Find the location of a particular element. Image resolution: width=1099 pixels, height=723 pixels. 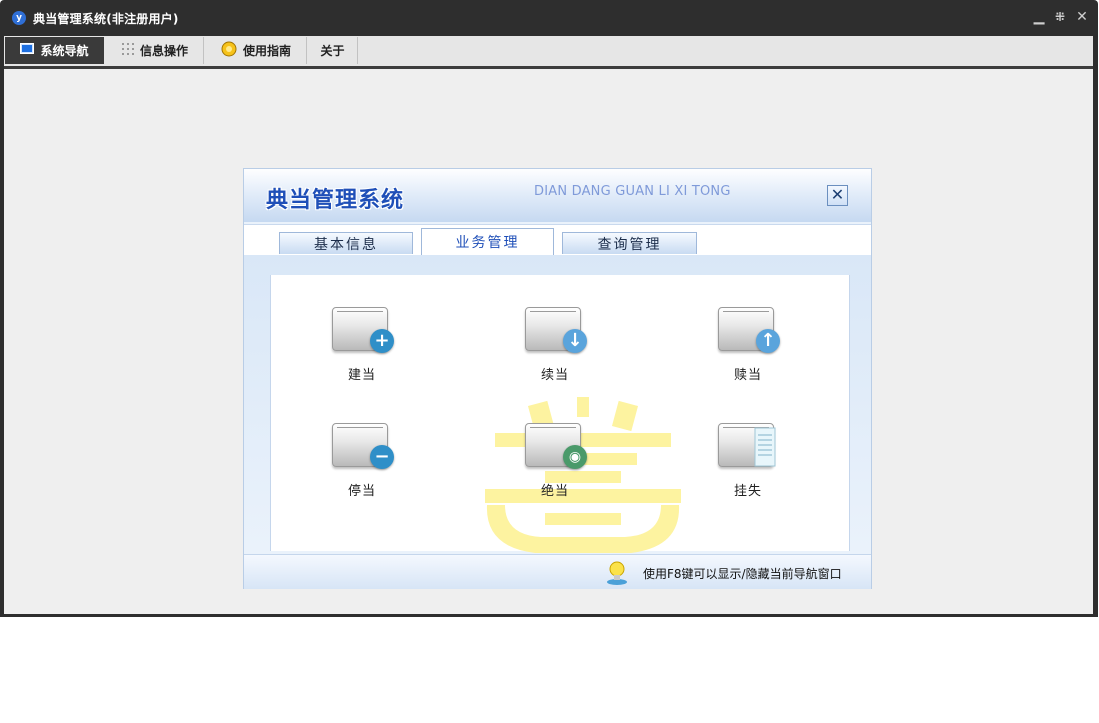

function-label: 挂失 is located at coordinates (747, 491).